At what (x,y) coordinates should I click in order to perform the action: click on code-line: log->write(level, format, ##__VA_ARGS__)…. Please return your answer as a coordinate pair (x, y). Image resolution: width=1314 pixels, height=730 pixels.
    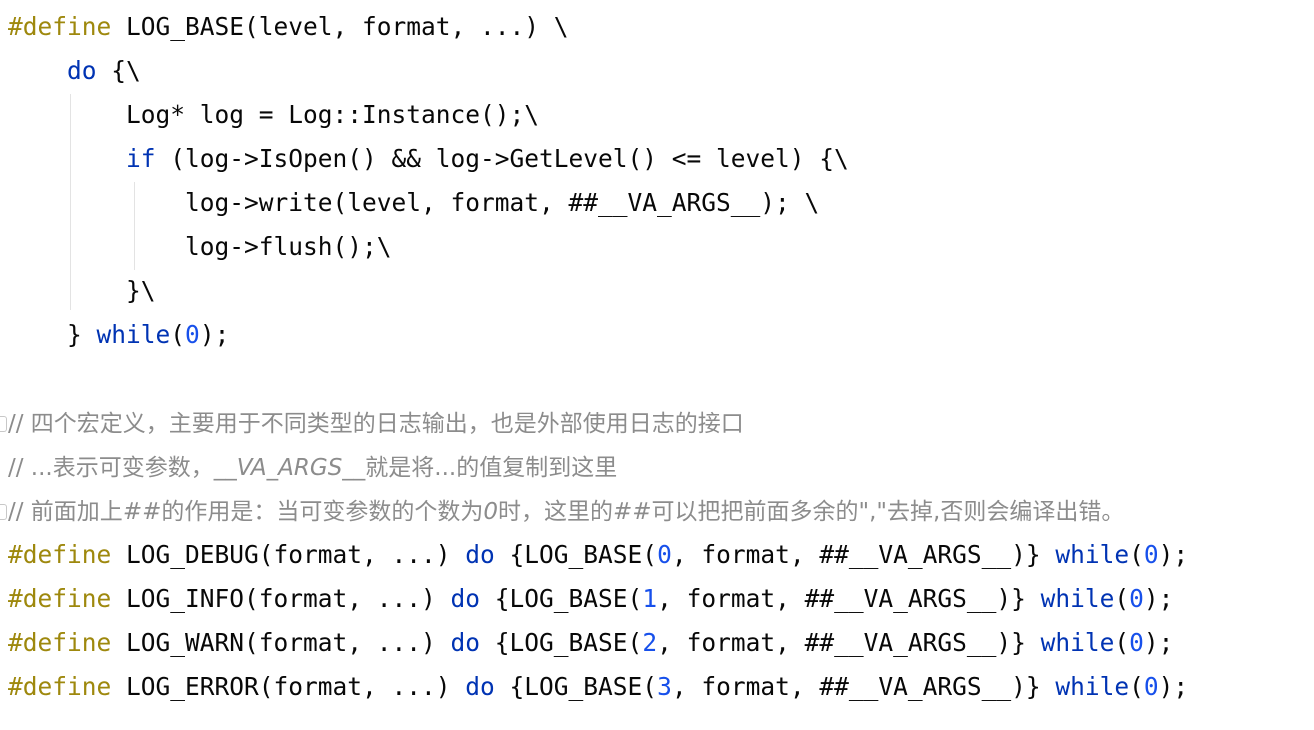
    Looking at the image, I should click on (413, 203).